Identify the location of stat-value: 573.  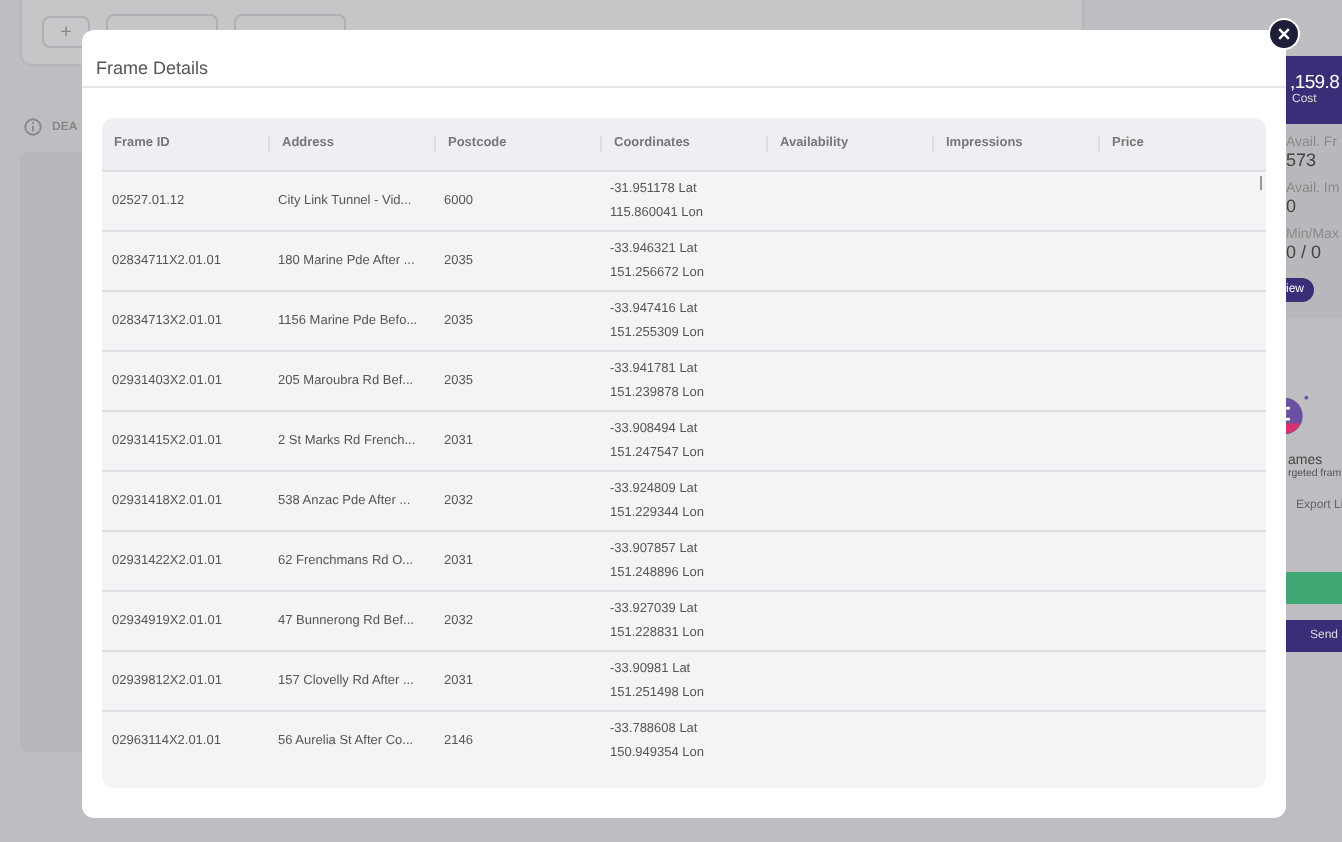
(1302, 160).